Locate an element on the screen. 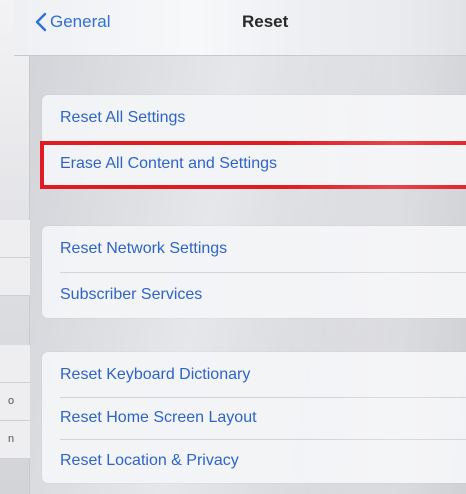  subscriber-services-button: Subscriber Services is located at coordinates (254, 295).